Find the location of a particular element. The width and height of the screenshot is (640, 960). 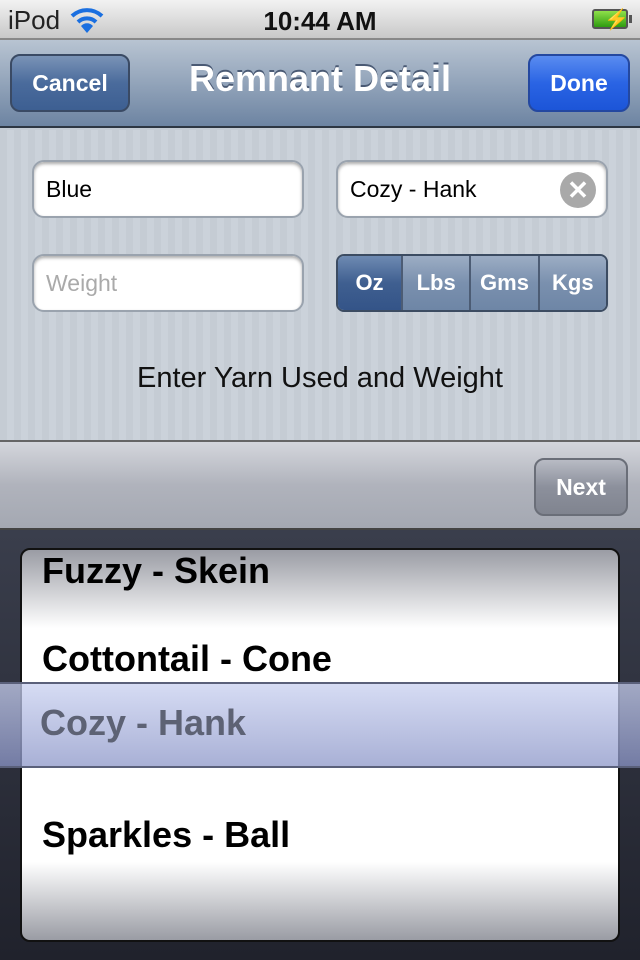

color-field: Blue is located at coordinates (168, 189).